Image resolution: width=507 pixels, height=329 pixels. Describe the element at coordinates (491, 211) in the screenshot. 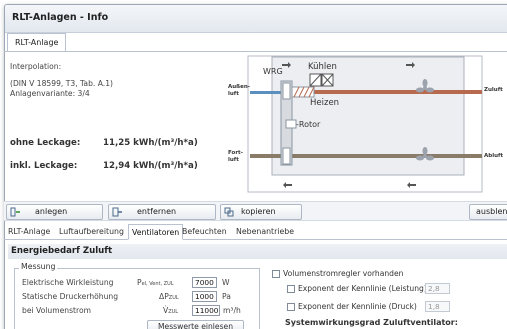

I see `ausblenden-label: ausblend` at that location.